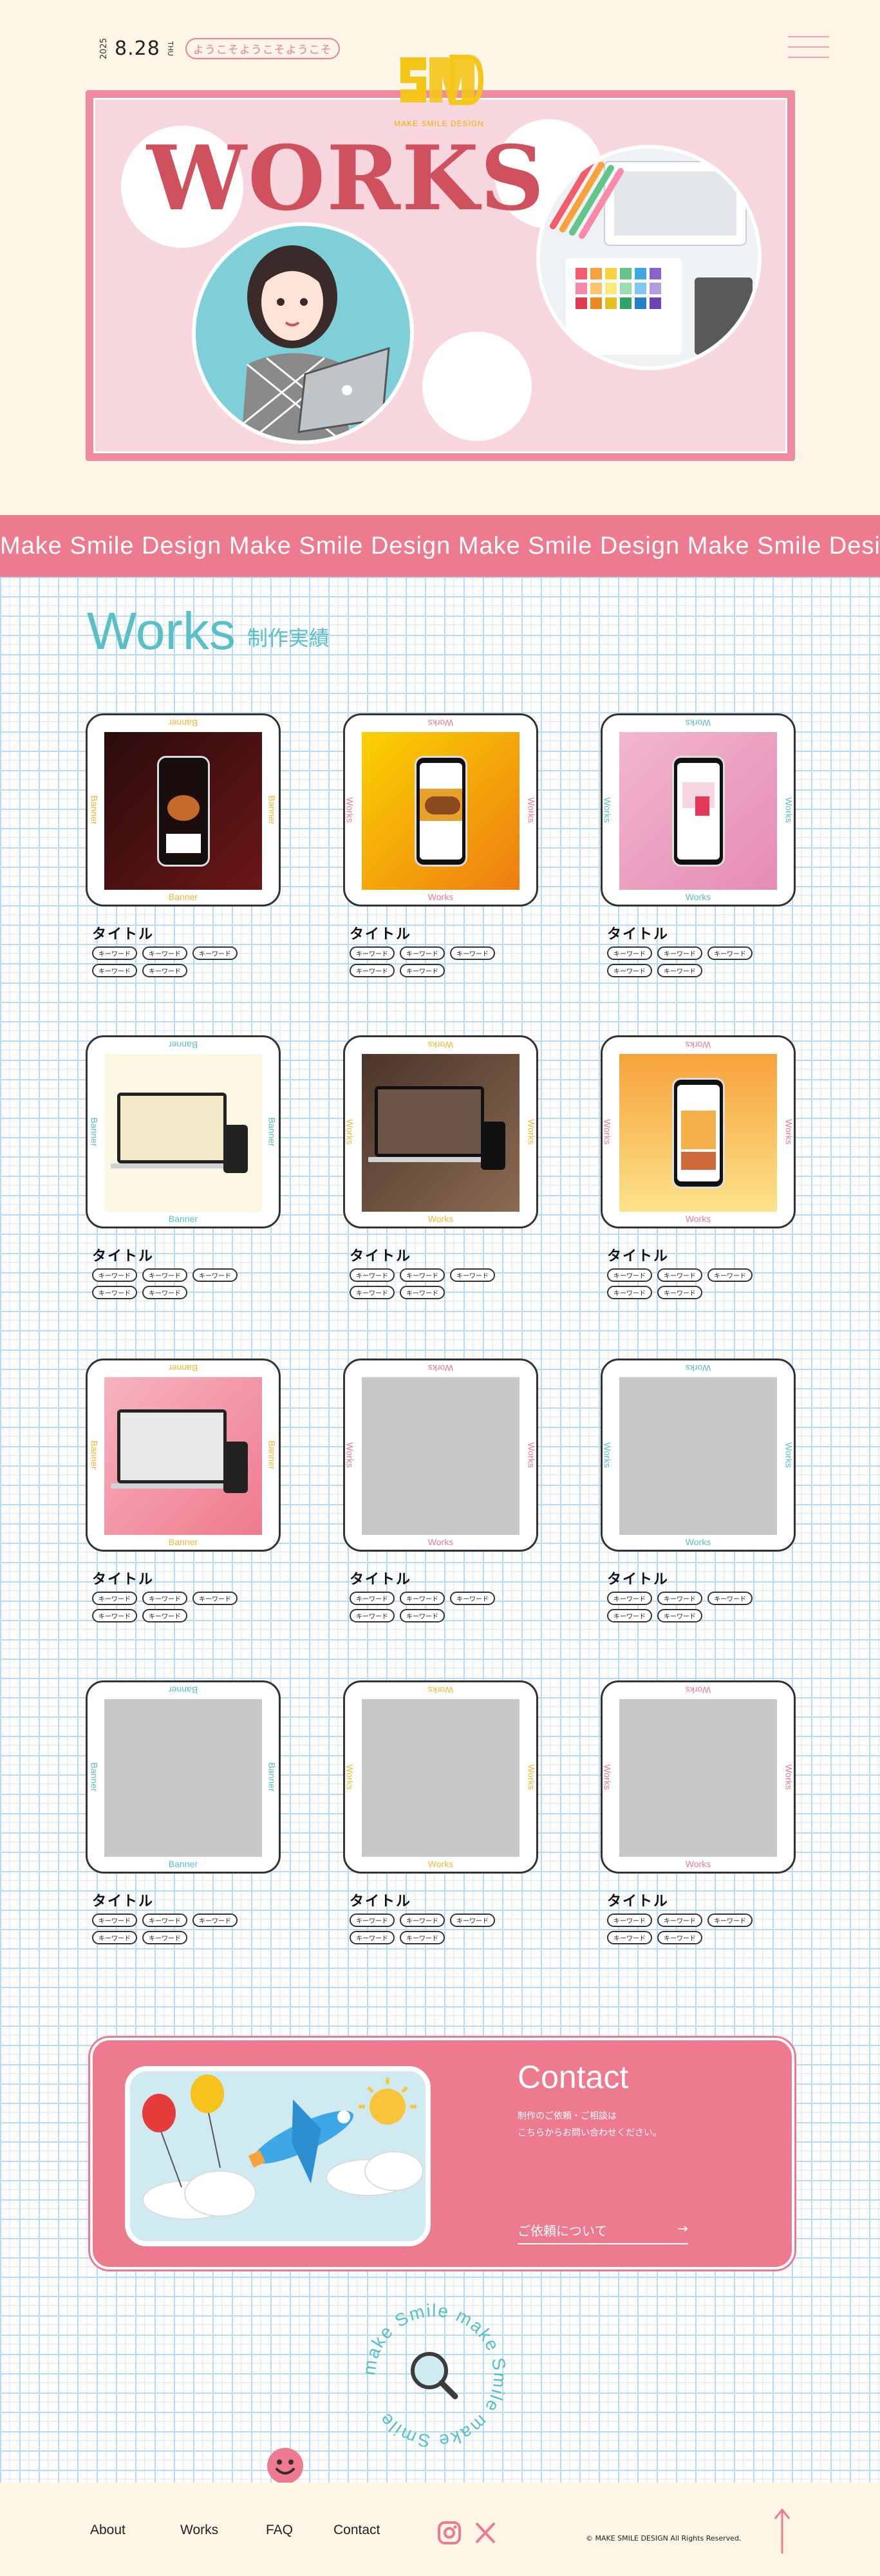 The height and width of the screenshot is (2576, 880). I want to click on footer-nav-works: Works, so click(199, 2530).